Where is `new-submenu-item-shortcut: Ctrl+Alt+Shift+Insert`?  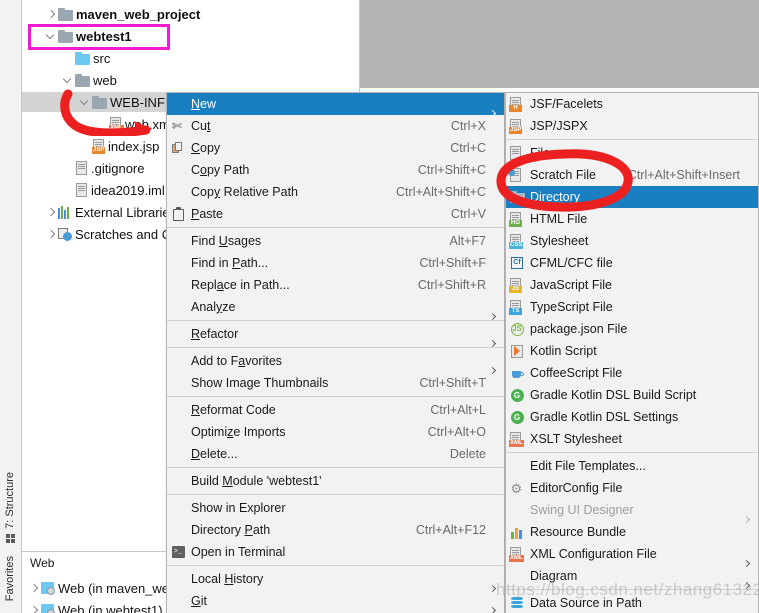 new-submenu-item-shortcut: Ctrl+Alt+Shift+Insert is located at coordinates (683, 175).